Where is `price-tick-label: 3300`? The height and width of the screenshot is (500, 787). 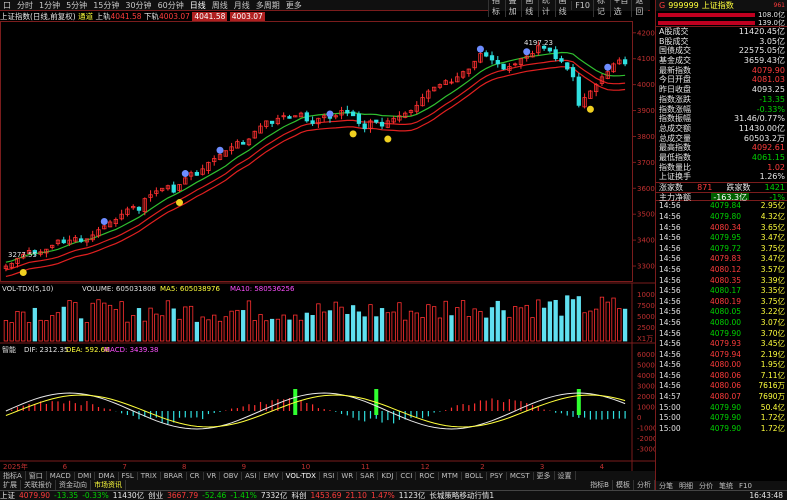
price-tick-label: 3300 is located at coordinates (646, 267).